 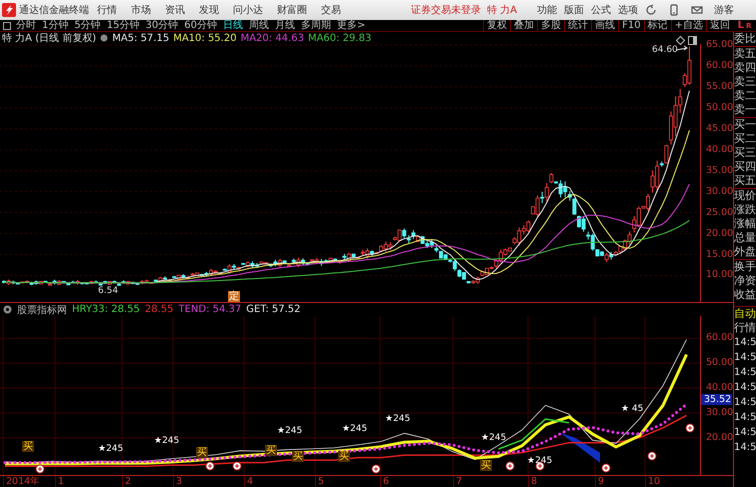 I want to click on login-status: 证券交易未登录, so click(x=446, y=10).